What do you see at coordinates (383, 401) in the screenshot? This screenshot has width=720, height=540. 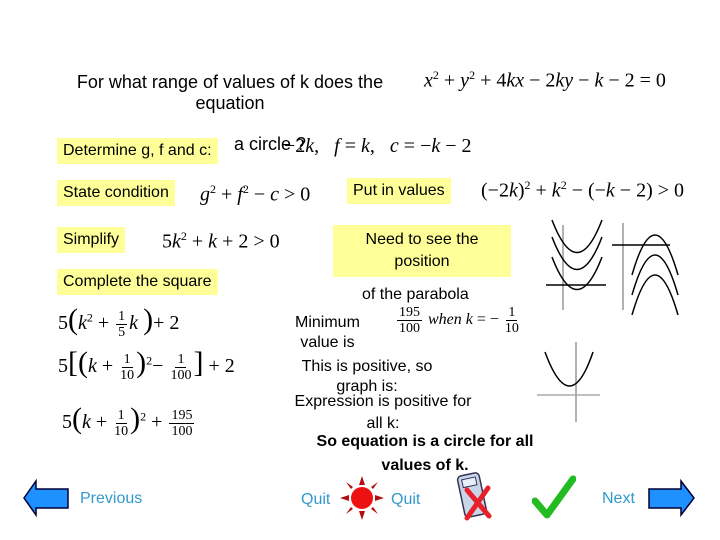 I see `expression-line-1: Expression is positive for` at bounding box center [383, 401].